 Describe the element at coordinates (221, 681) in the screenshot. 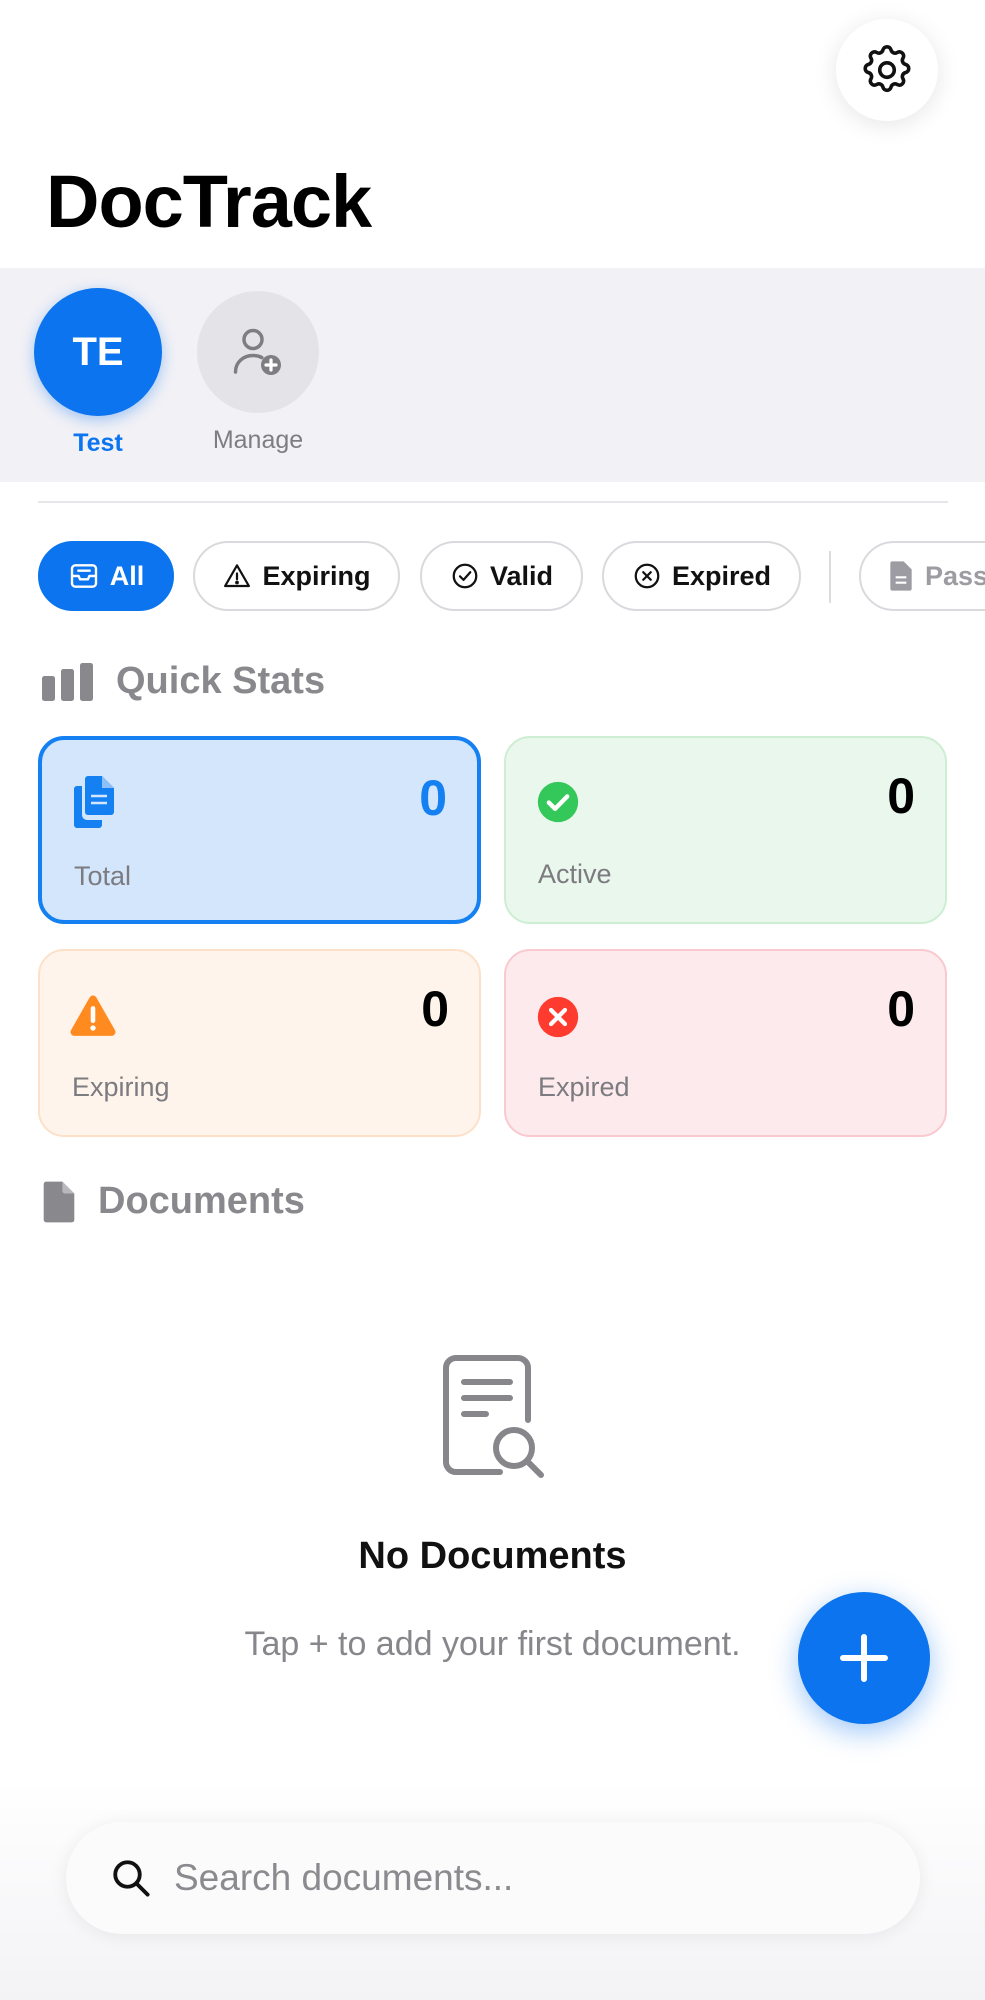

I see `section-title: Quick Stats` at that location.